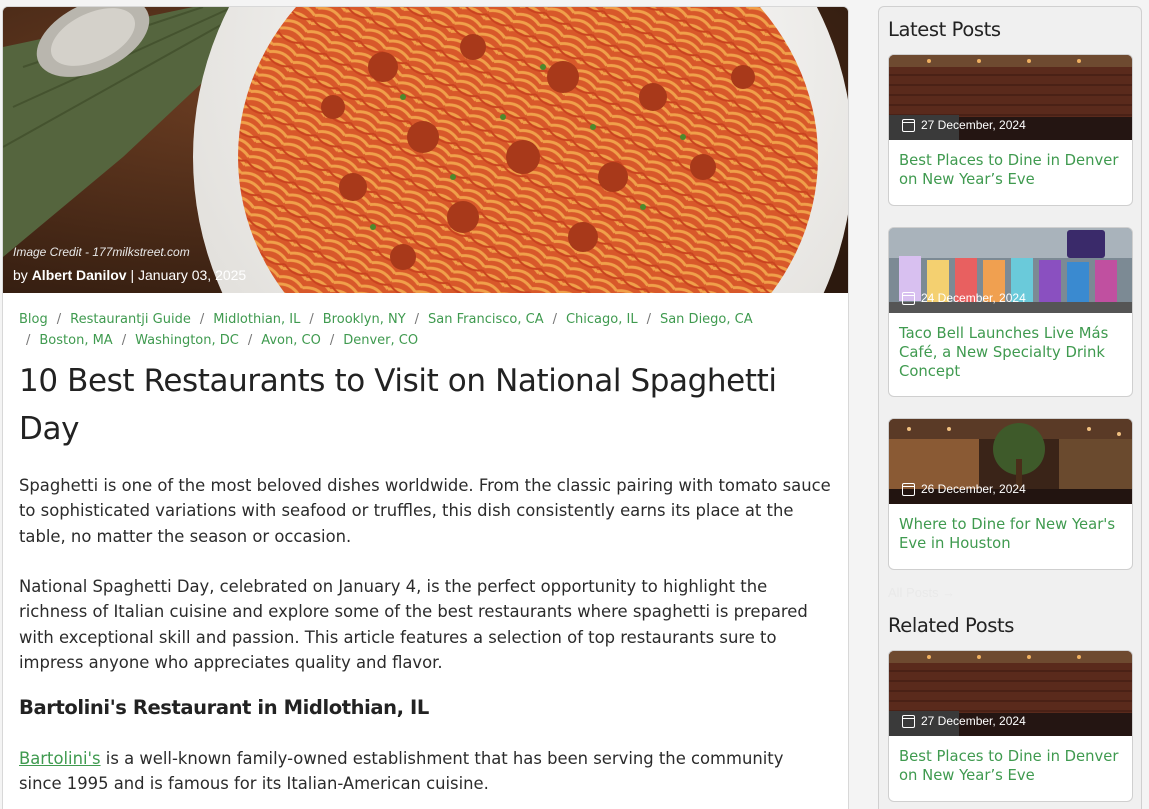 Image resolution: width=1149 pixels, height=809 pixels. Describe the element at coordinates (1010, 461) in the screenshot. I see `post-thumbnail: 26 December, 2024` at that location.